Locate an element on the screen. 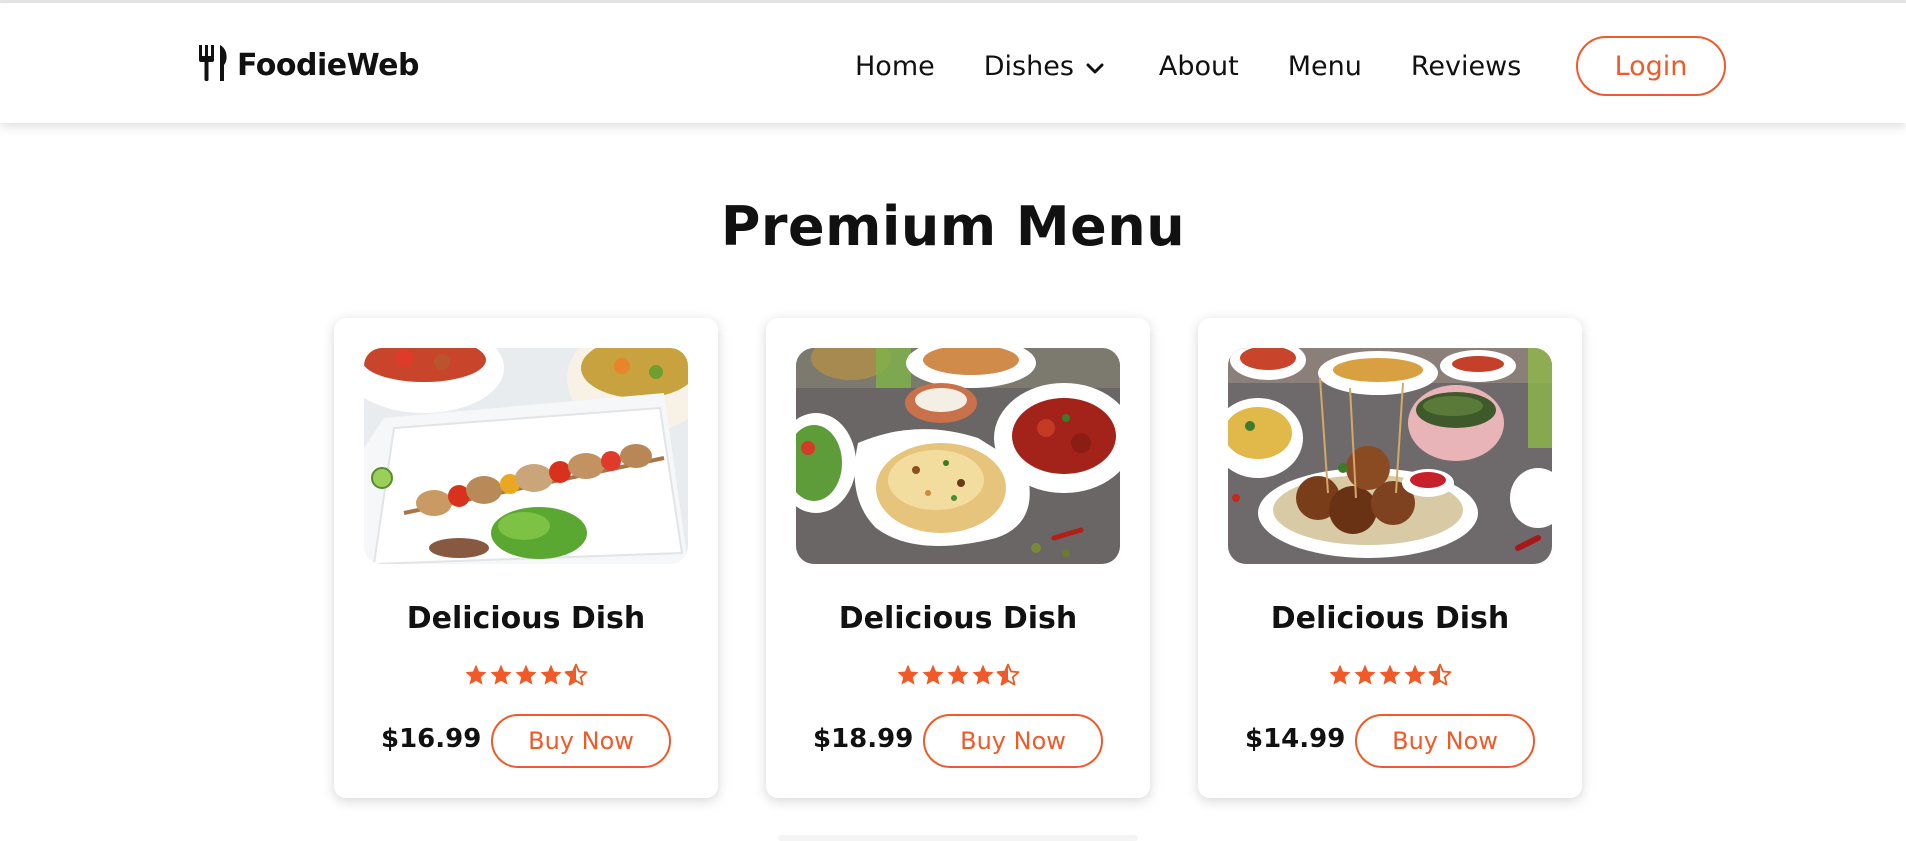 Image resolution: width=1906 pixels, height=841 pixels. nav-menu: Menu is located at coordinates (1325, 66).